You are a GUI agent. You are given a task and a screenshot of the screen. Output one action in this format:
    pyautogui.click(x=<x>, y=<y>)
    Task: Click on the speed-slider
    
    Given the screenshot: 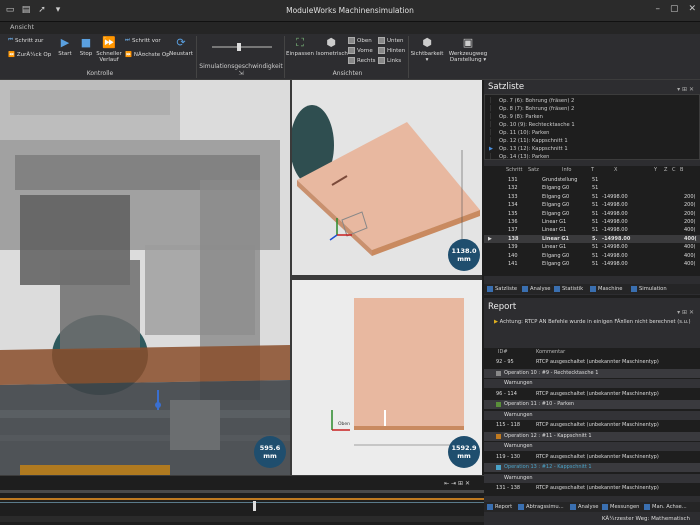 What is the action you would take?
    pyautogui.click(x=242, y=47)
    